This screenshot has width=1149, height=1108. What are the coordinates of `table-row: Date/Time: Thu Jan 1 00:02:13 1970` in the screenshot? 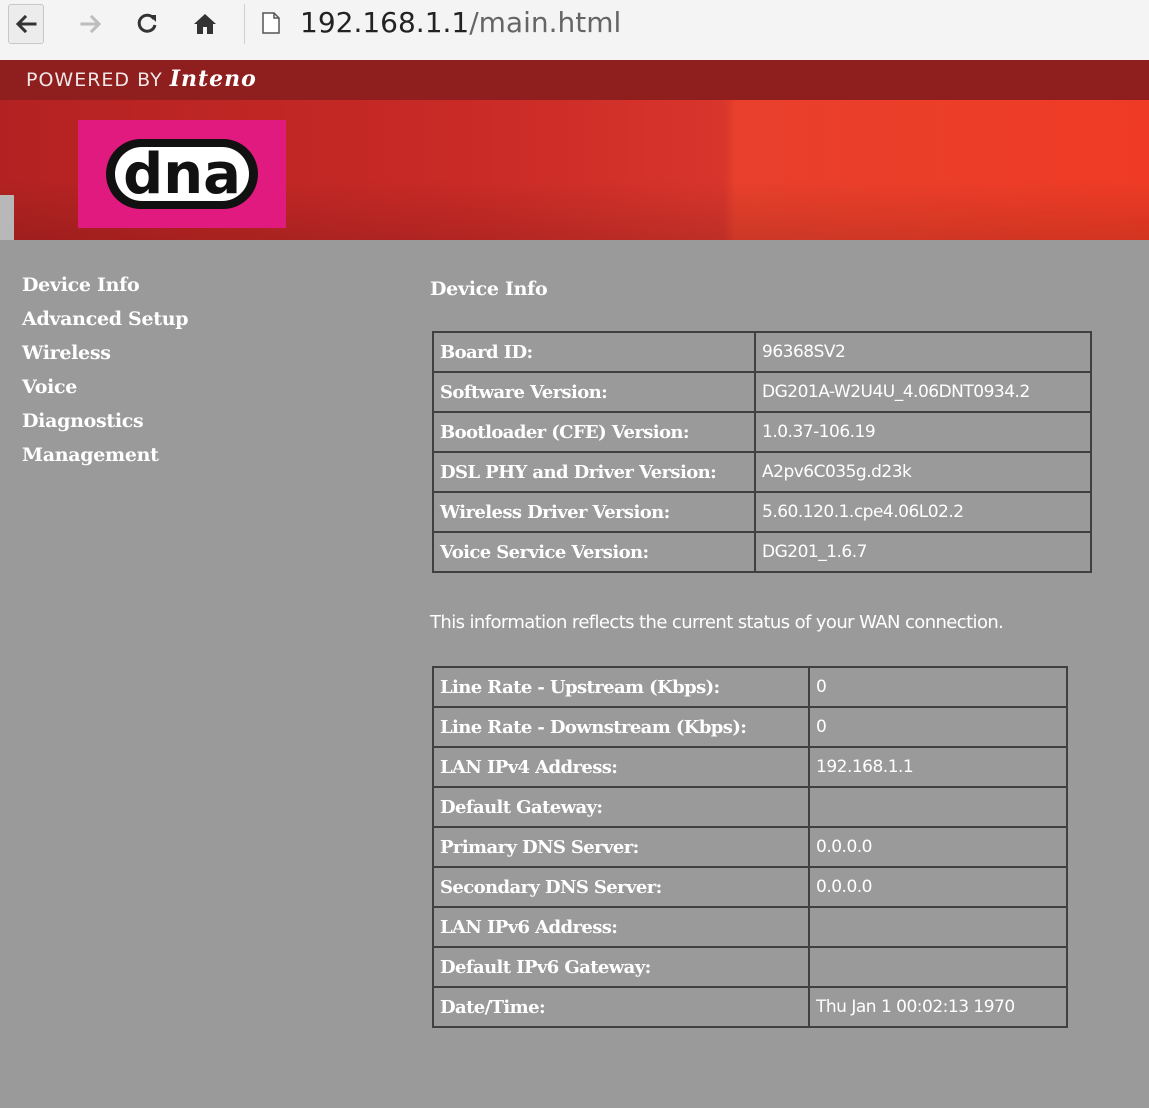 It's located at (750, 1007).